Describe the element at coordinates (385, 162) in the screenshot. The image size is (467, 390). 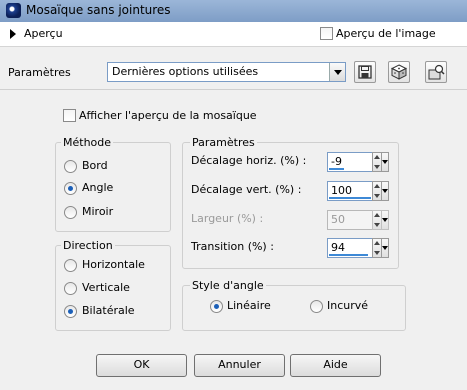
I see `horizontal-offset-menu` at that location.